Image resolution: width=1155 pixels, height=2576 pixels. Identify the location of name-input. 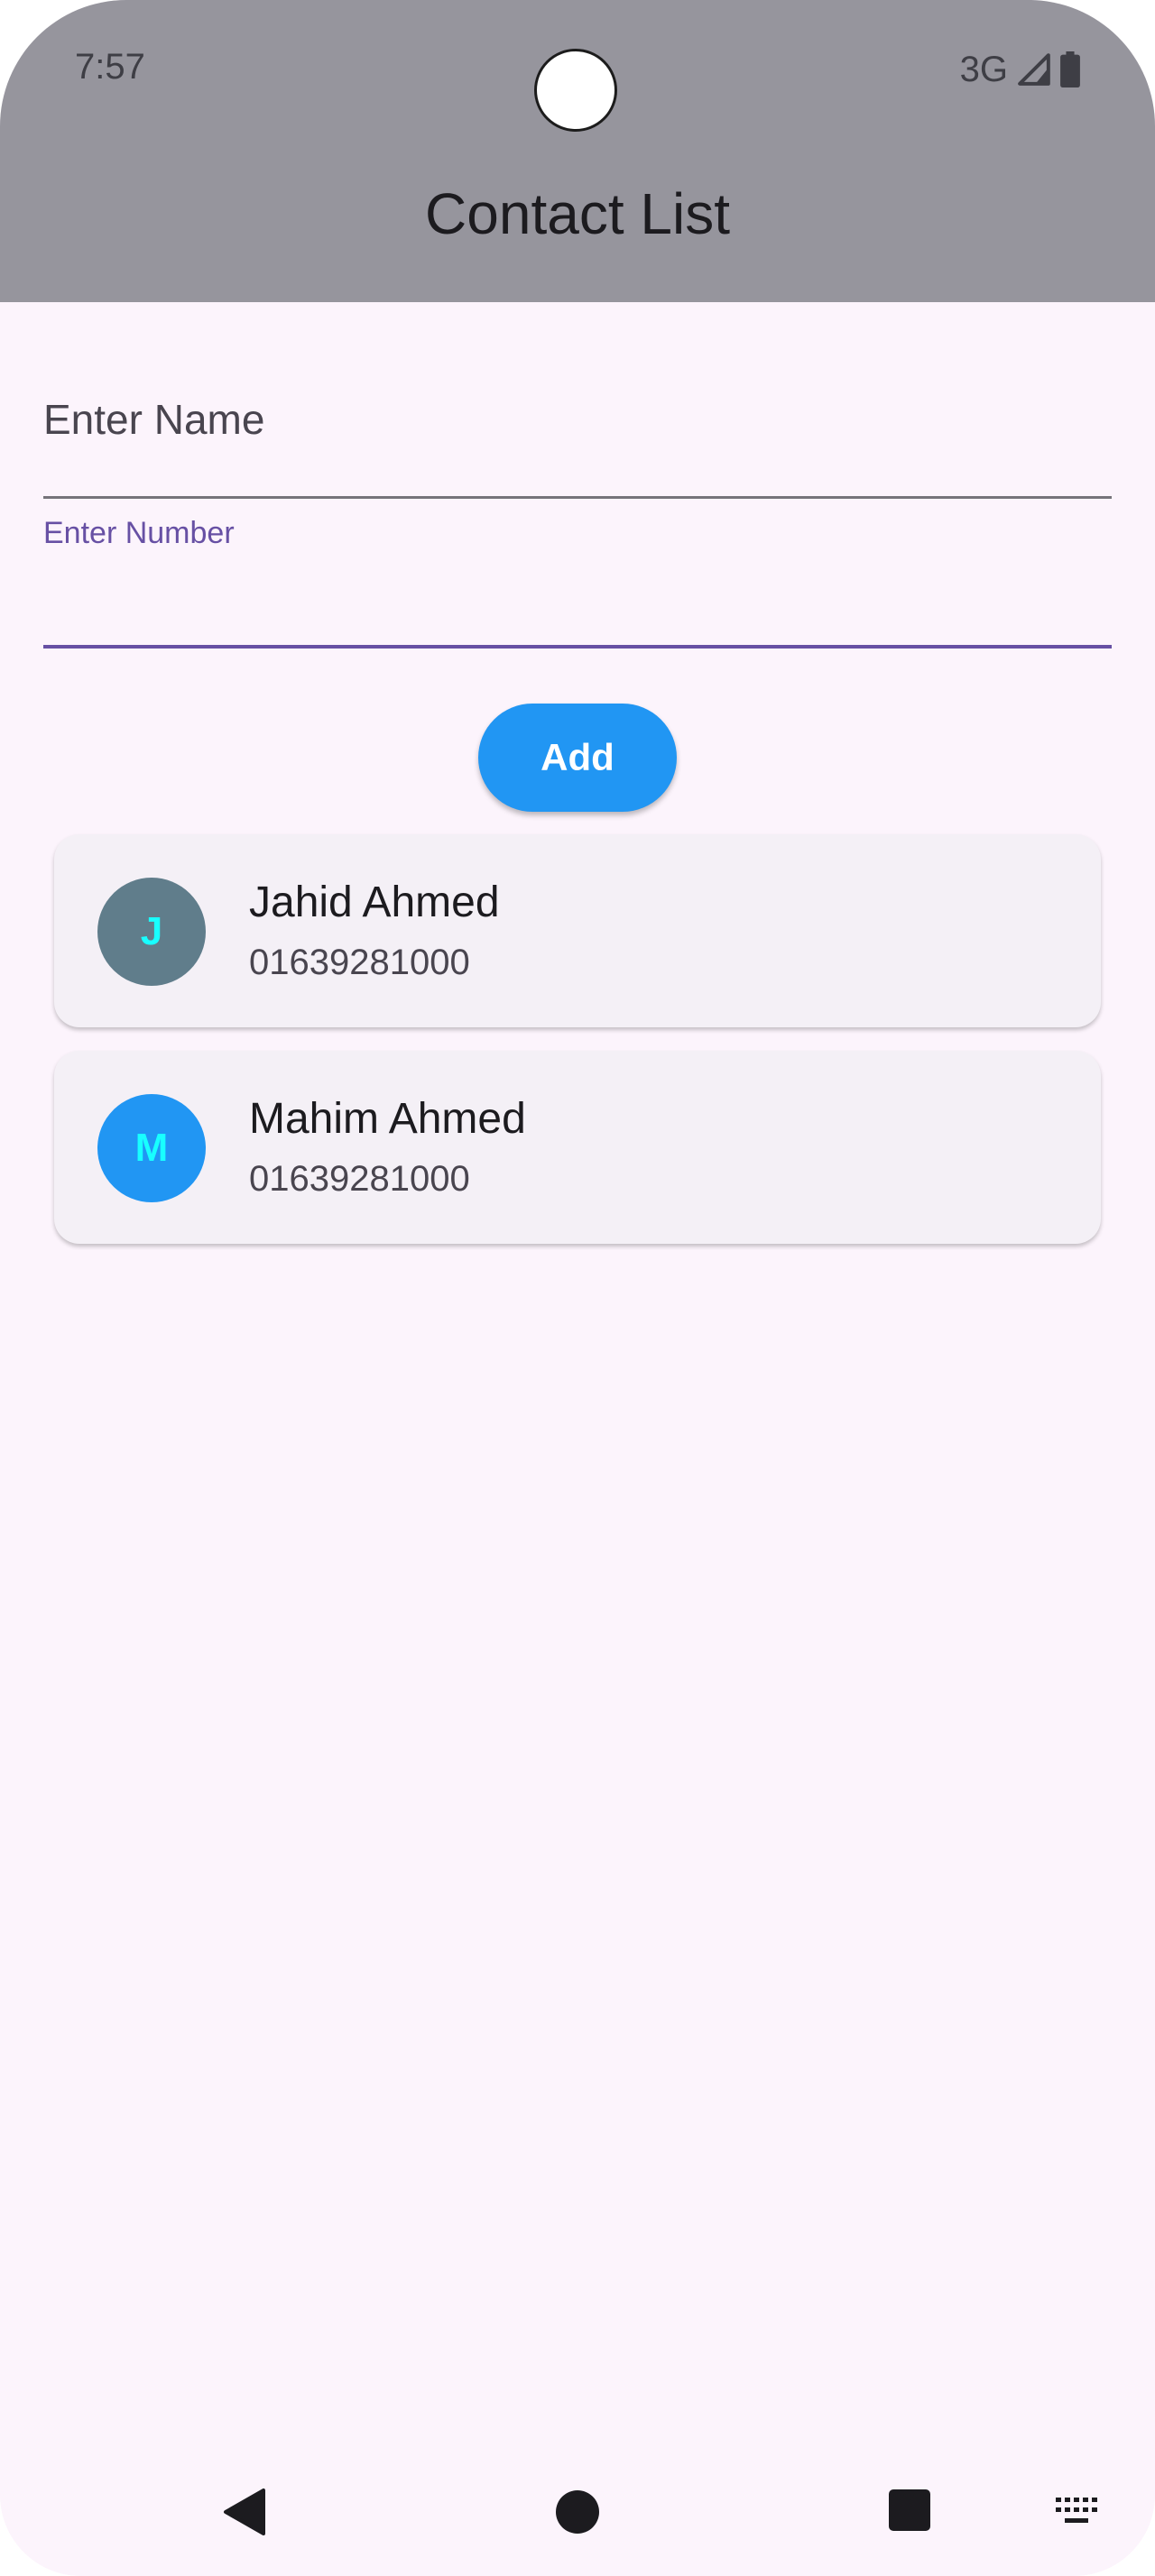
(577, 462).